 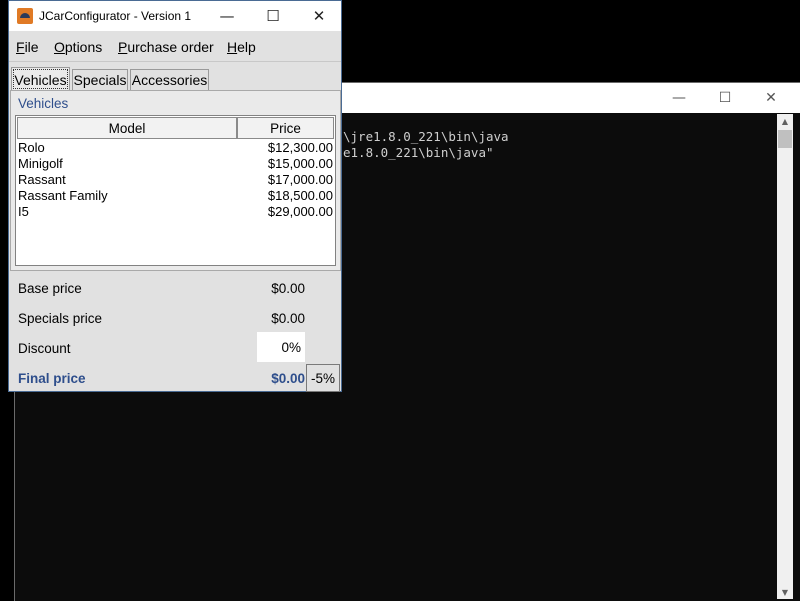 What do you see at coordinates (281, 347) in the screenshot?
I see `discount-field: 0%` at bounding box center [281, 347].